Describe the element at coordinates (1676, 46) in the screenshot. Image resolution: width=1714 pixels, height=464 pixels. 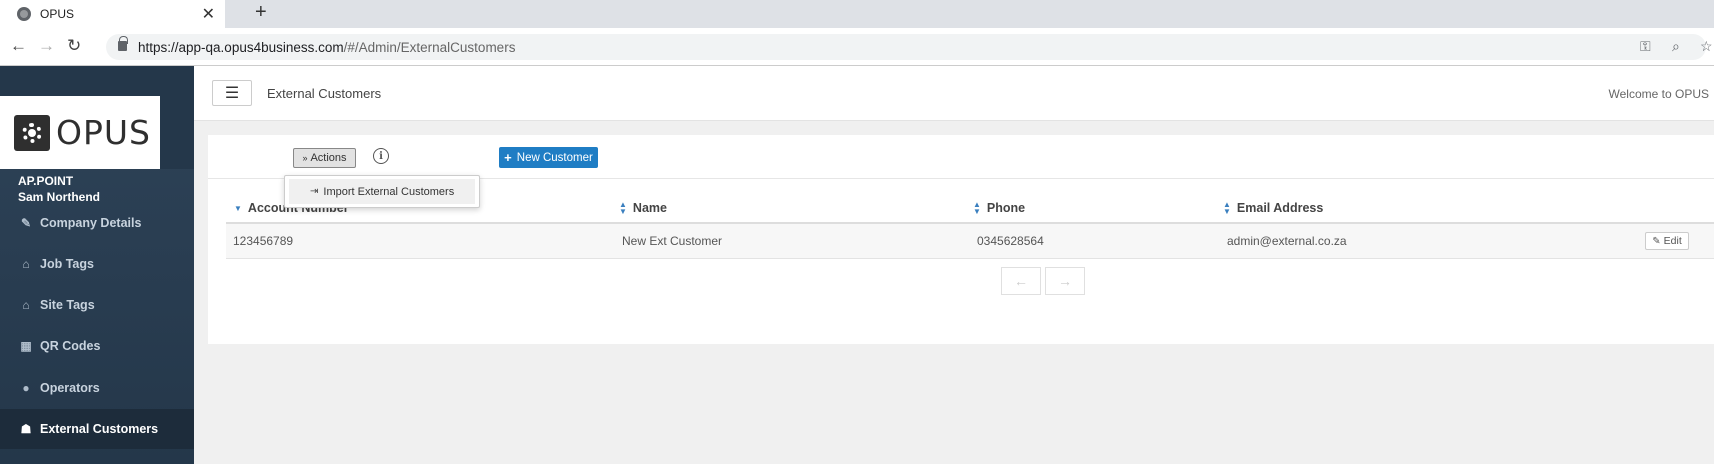
I see `zoom-icon: ⌕` at that location.